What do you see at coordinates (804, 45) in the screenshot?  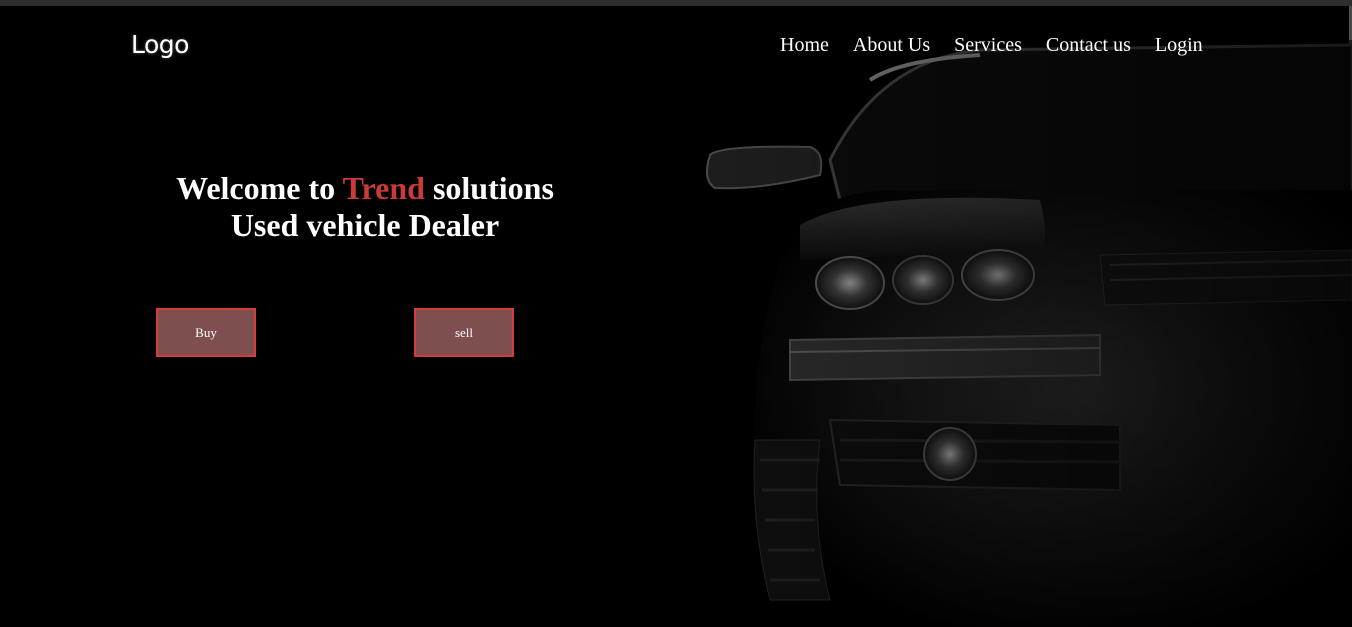 I see `nav-home-link: Home` at bounding box center [804, 45].